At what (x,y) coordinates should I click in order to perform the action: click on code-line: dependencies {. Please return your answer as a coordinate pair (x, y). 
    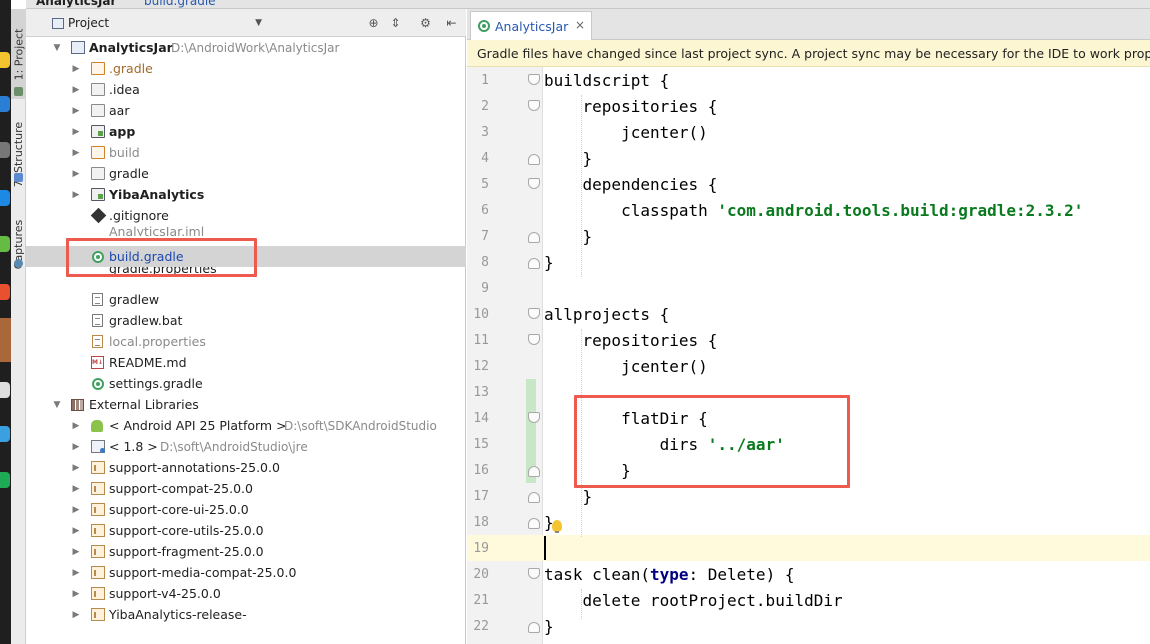
    Looking at the image, I should click on (631, 184).